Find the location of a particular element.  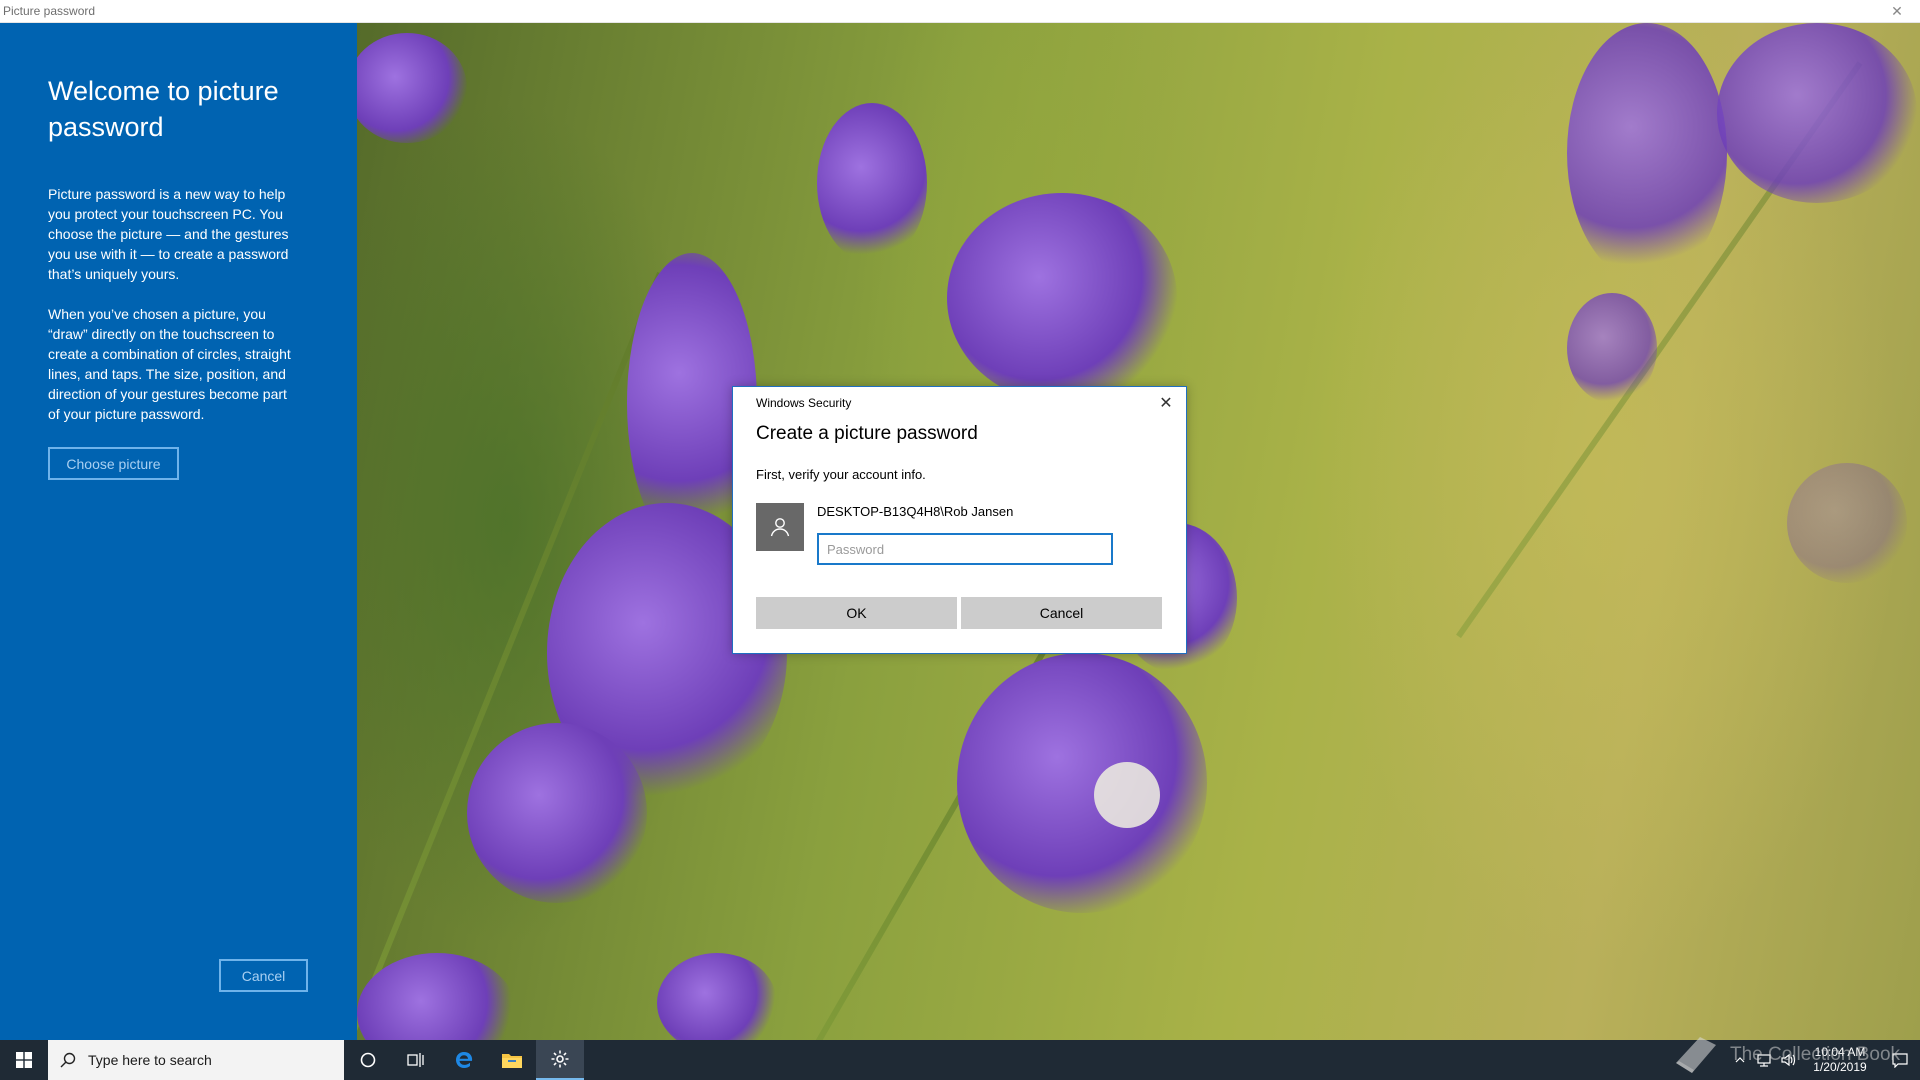

pane-cancel-button: Cancel is located at coordinates (263, 975).